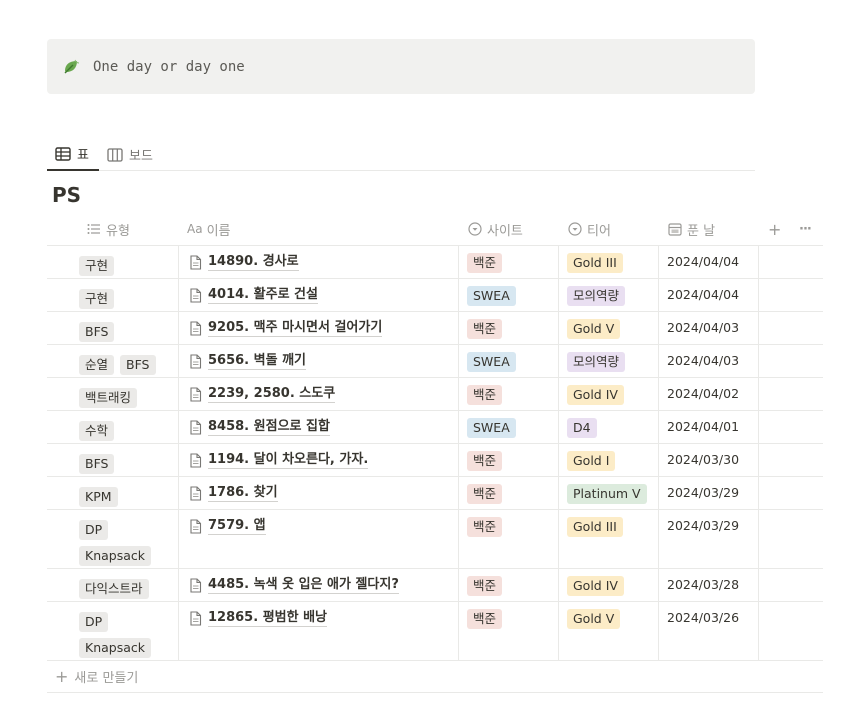  Describe the element at coordinates (703, 394) in the screenshot. I see `date-cell: 2024/04/02` at that location.